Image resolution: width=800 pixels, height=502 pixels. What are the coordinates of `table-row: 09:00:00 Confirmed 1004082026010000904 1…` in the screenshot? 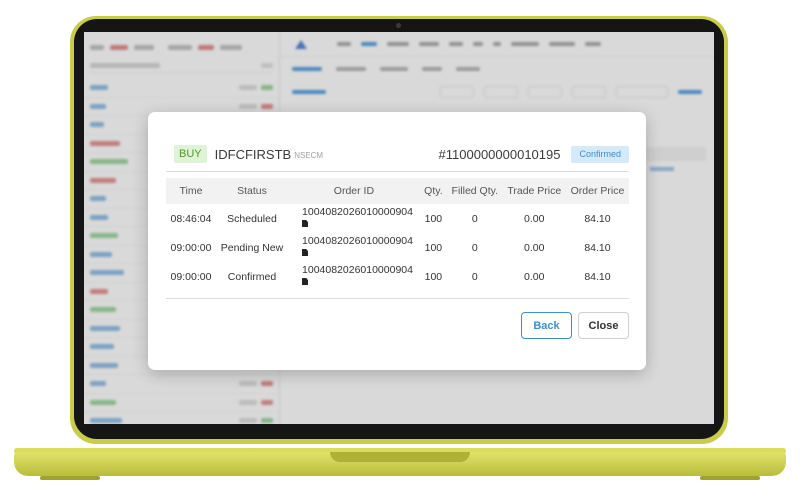 It's located at (397, 276).